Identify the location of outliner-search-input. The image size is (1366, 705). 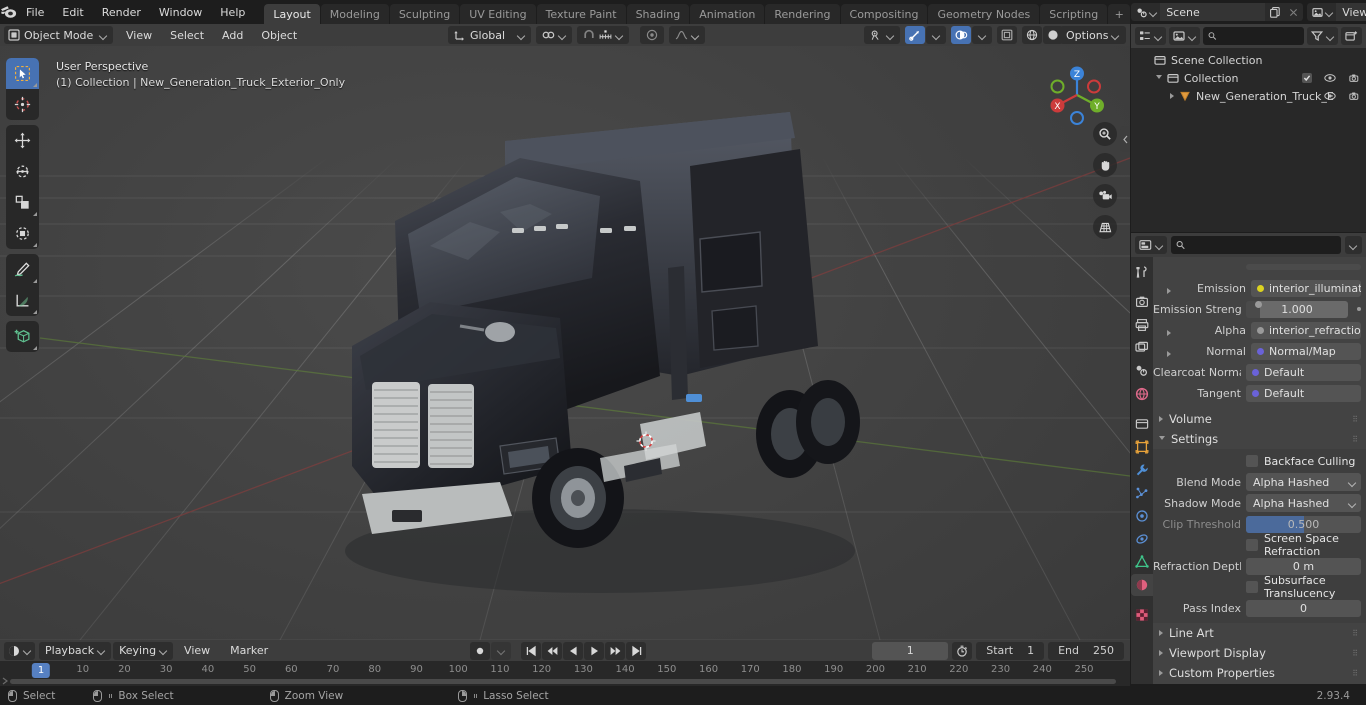
(1253, 36).